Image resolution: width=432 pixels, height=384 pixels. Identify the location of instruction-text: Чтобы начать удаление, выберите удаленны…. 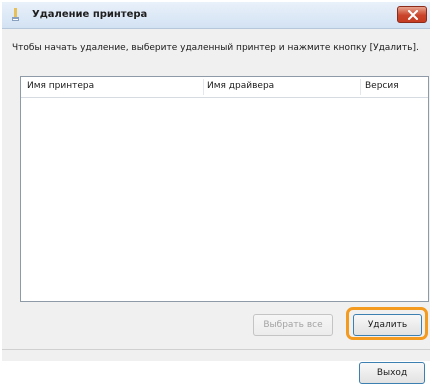
(215, 48).